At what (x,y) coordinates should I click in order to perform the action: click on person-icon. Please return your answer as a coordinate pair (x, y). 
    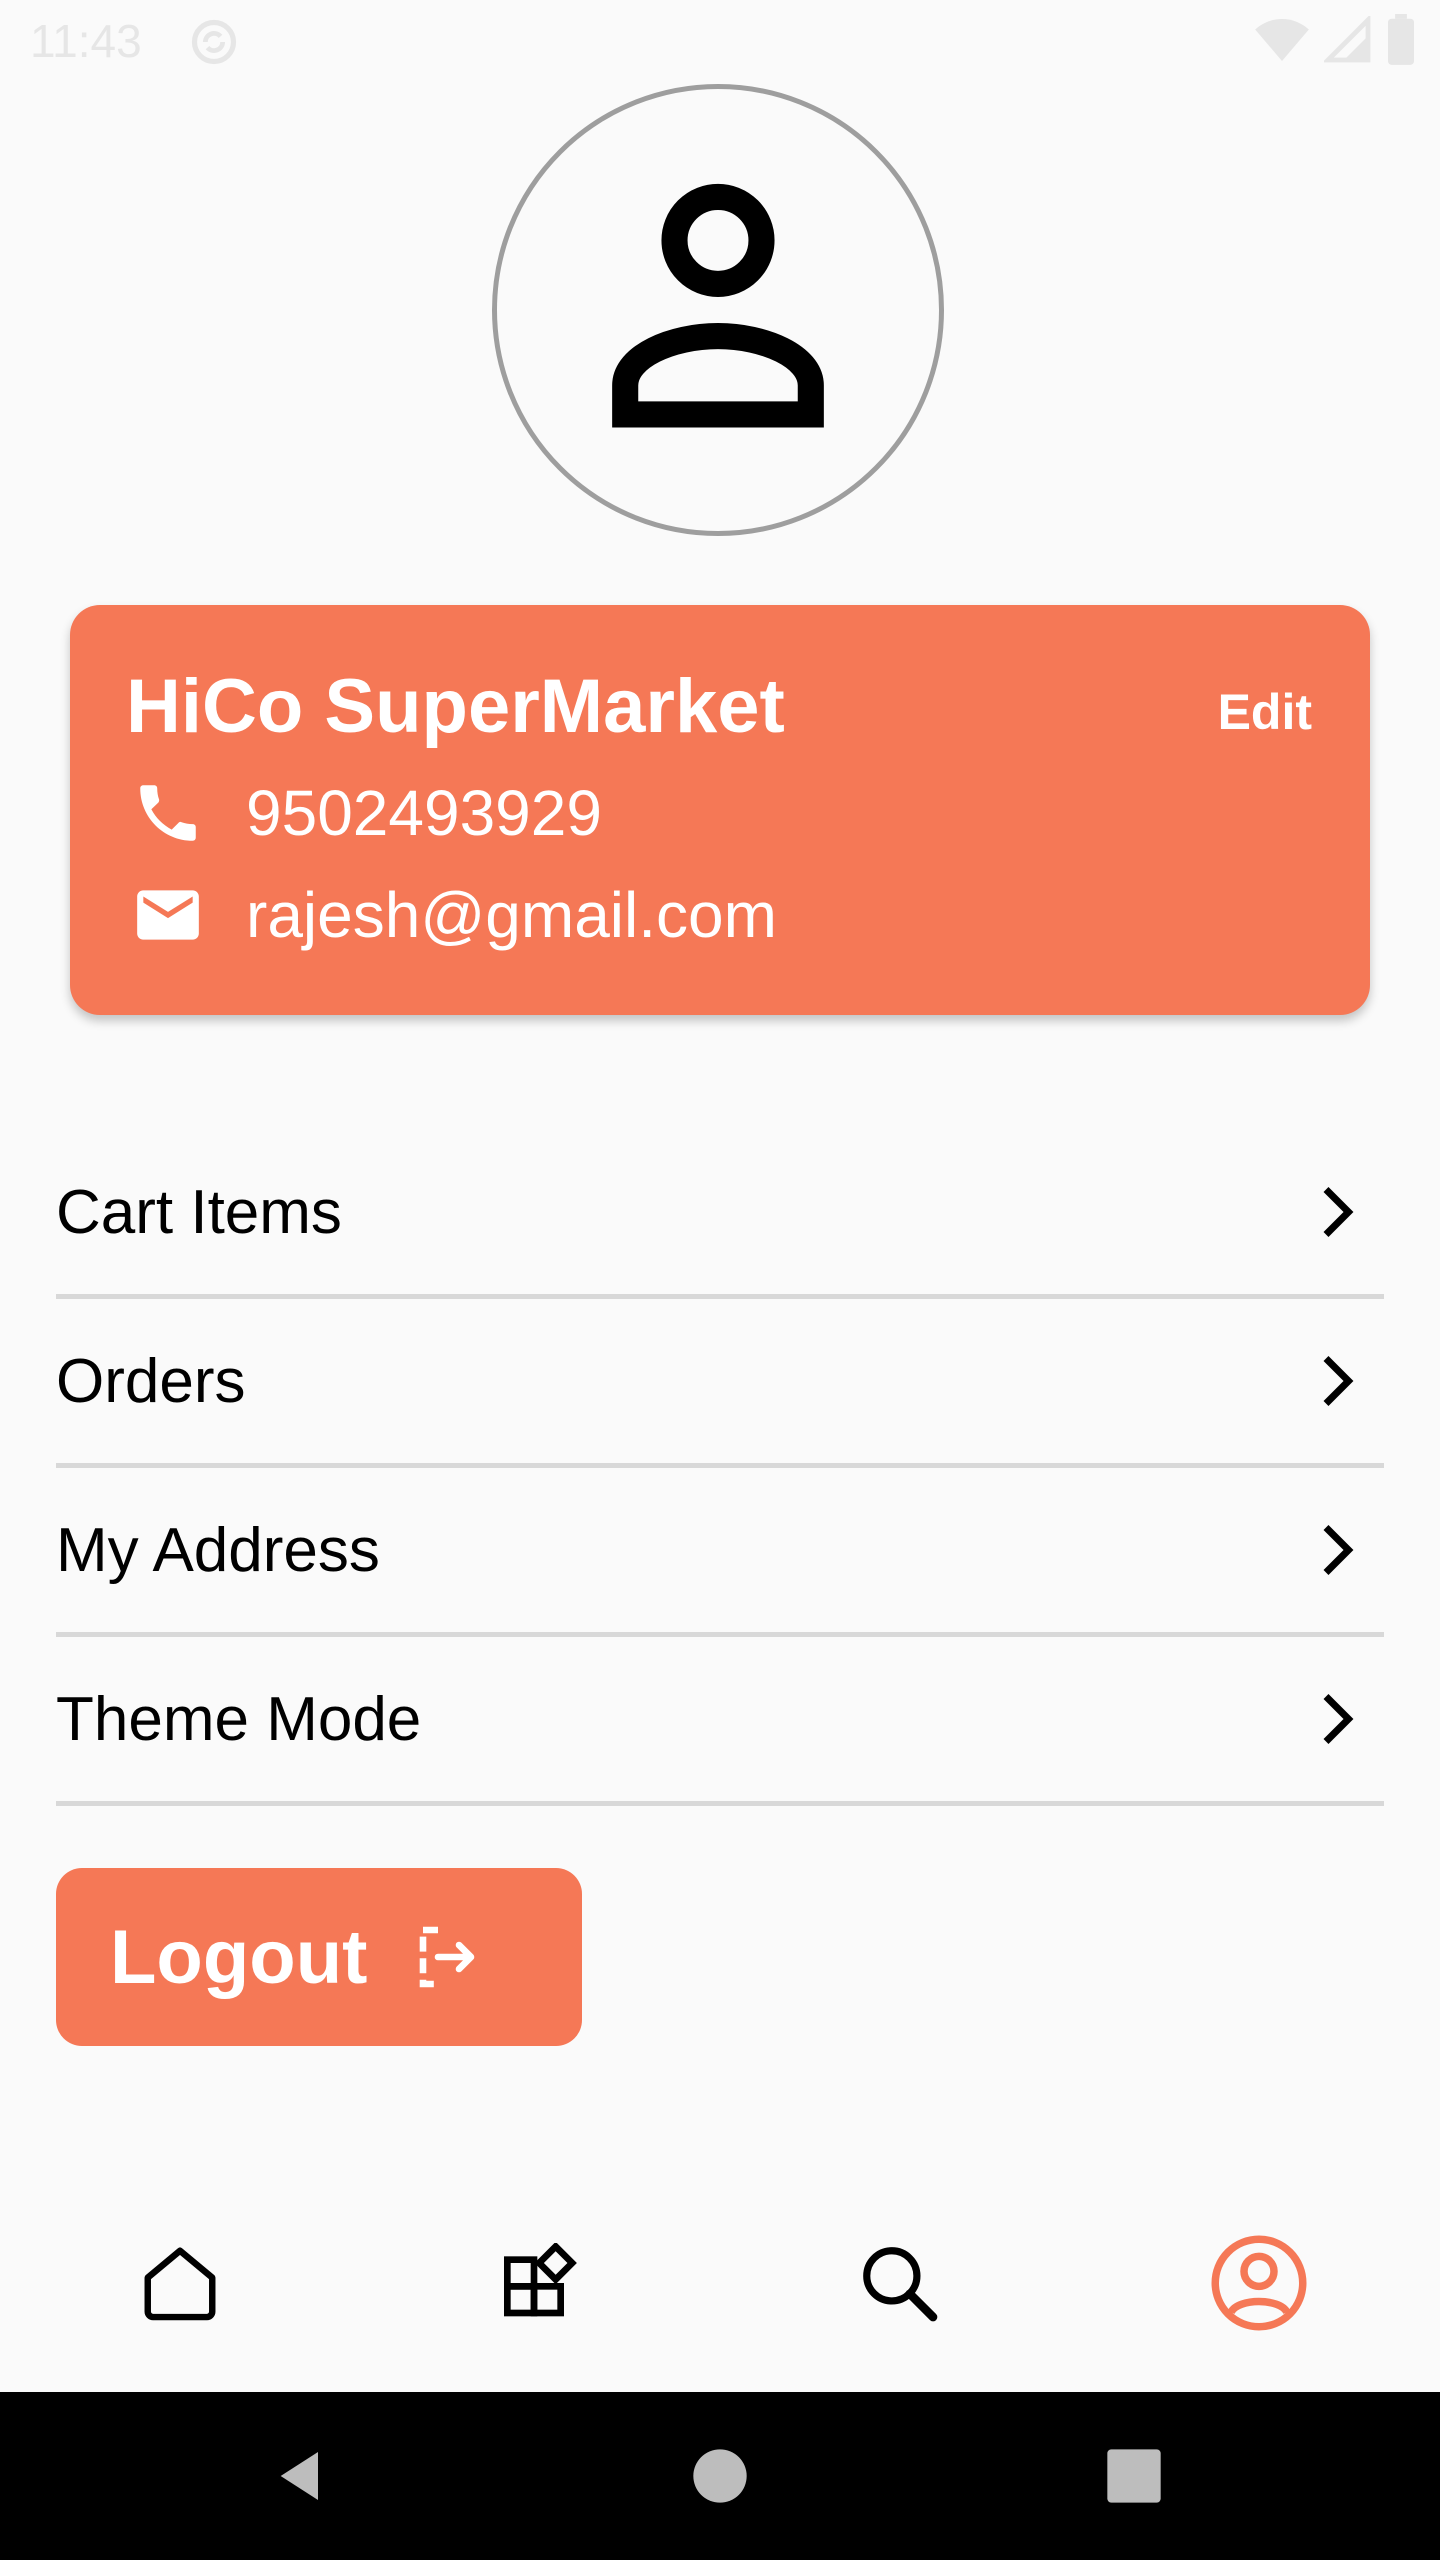
    Looking at the image, I should click on (718, 305).